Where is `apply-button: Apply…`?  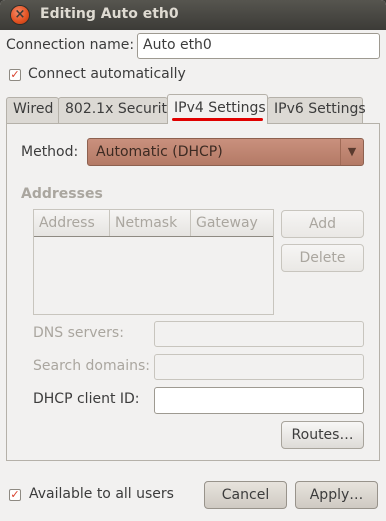
apply-button: Apply… is located at coordinates (336, 495).